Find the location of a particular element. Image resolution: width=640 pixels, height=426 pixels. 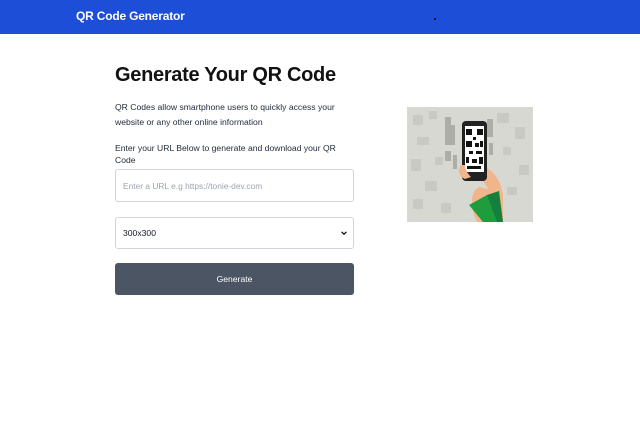

generate-button: Generate is located at coordinates (234, 279).